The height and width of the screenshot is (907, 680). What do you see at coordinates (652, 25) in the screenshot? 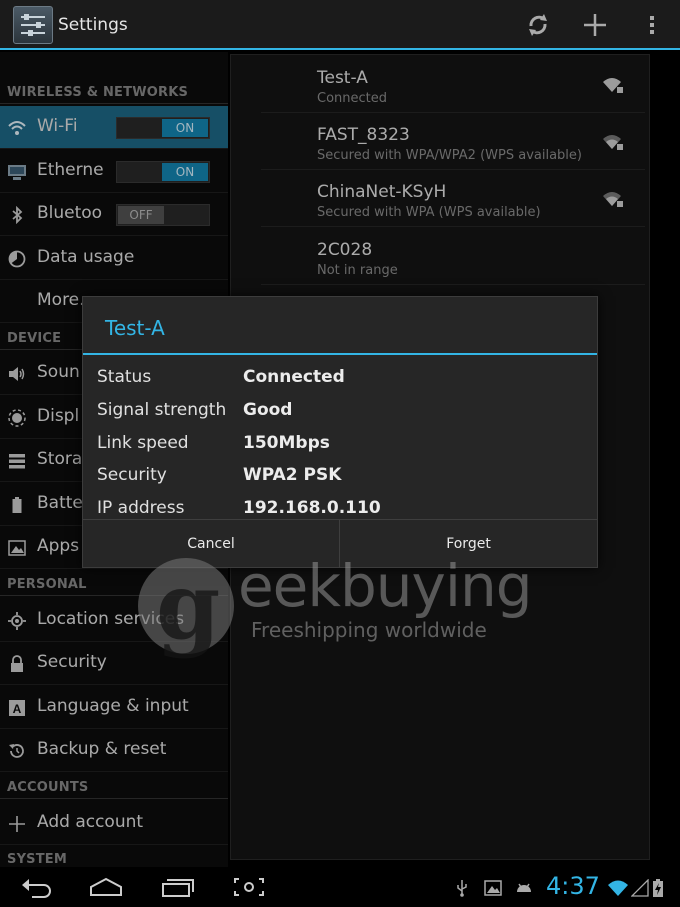
I see `overflow-menu-icon` at bounding box center [652, 25].